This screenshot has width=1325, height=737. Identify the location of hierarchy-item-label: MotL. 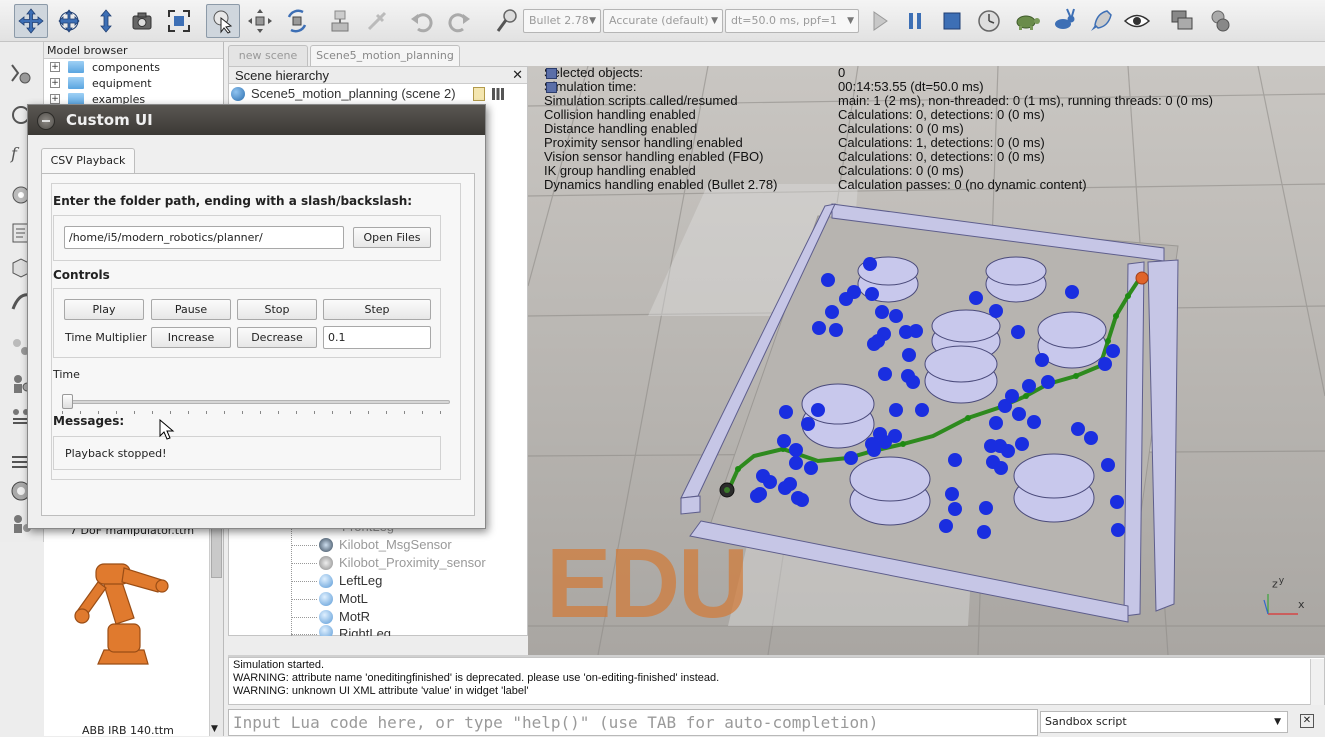
(353, 598).